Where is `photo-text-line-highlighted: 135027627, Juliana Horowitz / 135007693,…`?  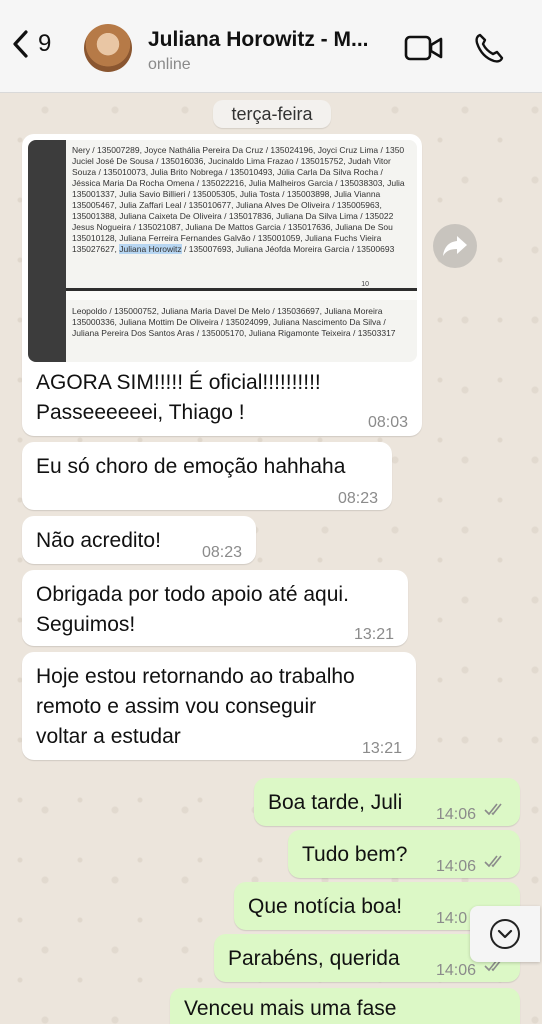
photo-text-line-highlighted: 135027627, Juliana Horowitz / 135007693,… is located at coordinates (233, 249).